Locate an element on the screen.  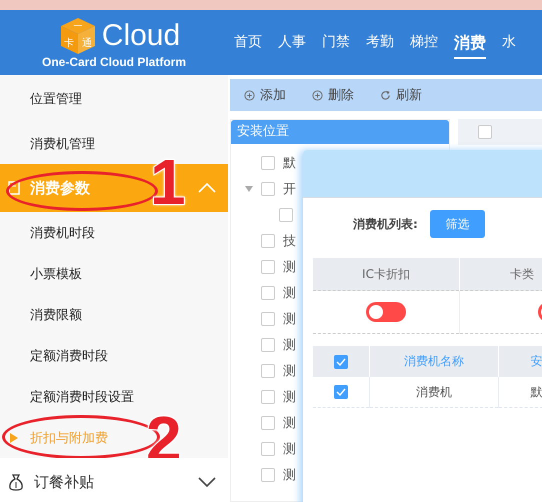
triangle-icon is located at coordinates (14, 437).